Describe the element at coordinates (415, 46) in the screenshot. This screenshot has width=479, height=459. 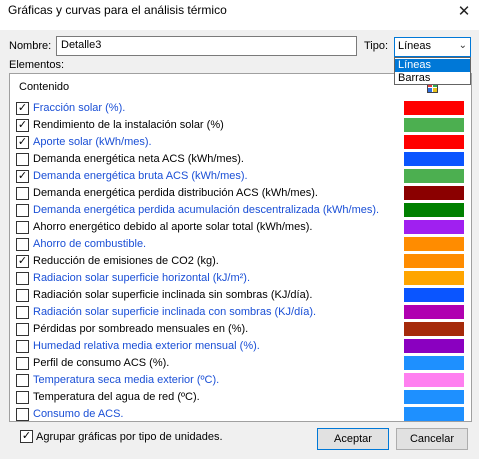
I see `tipo-selected-value: Líneas` at that location.